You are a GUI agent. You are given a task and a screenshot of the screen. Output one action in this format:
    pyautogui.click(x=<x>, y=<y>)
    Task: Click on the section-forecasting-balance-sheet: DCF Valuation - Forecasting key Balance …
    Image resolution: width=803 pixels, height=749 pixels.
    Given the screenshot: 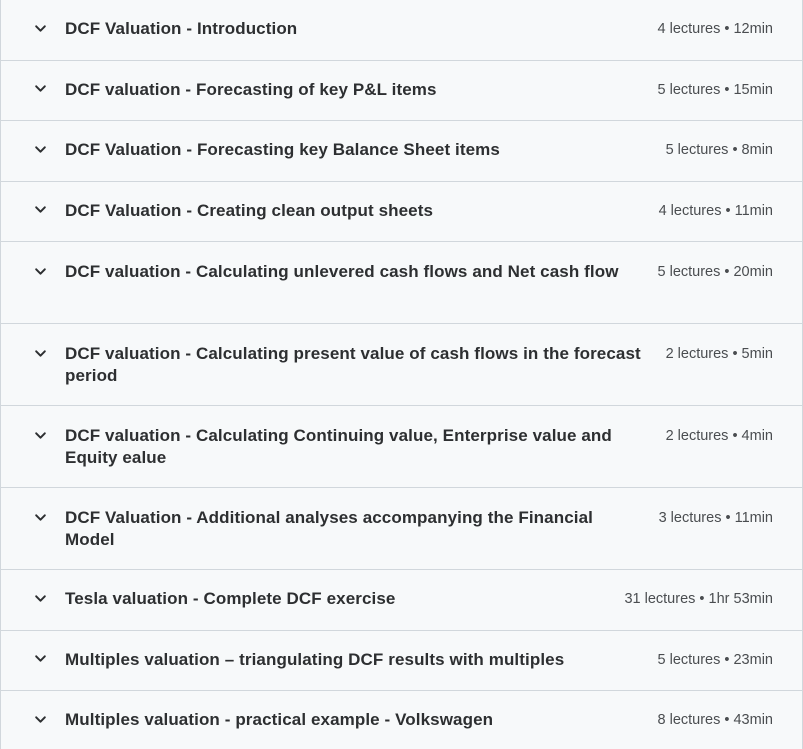 What is the action you would take?
    pyautogui.click(x=401, y=151)
    